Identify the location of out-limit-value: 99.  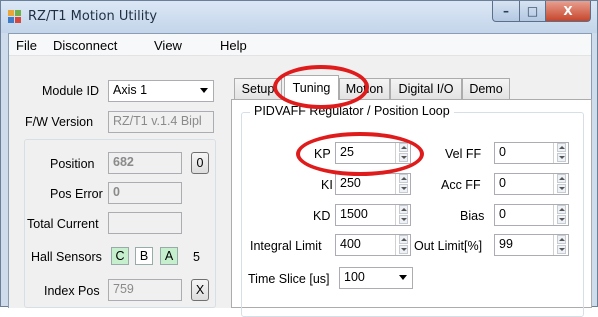
(506, 244).